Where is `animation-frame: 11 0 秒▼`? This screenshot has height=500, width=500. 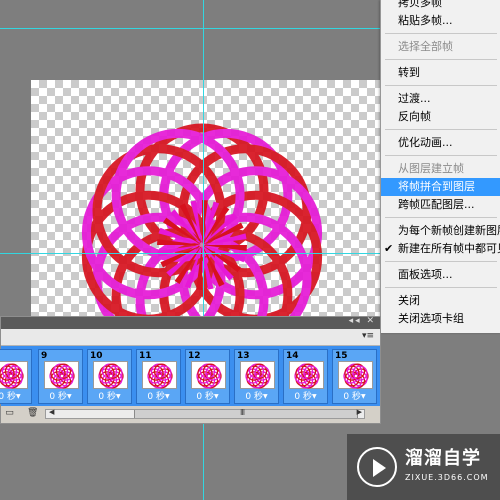 animation-frame: 11 0 秒▼ is located at coordinates (158, 376).